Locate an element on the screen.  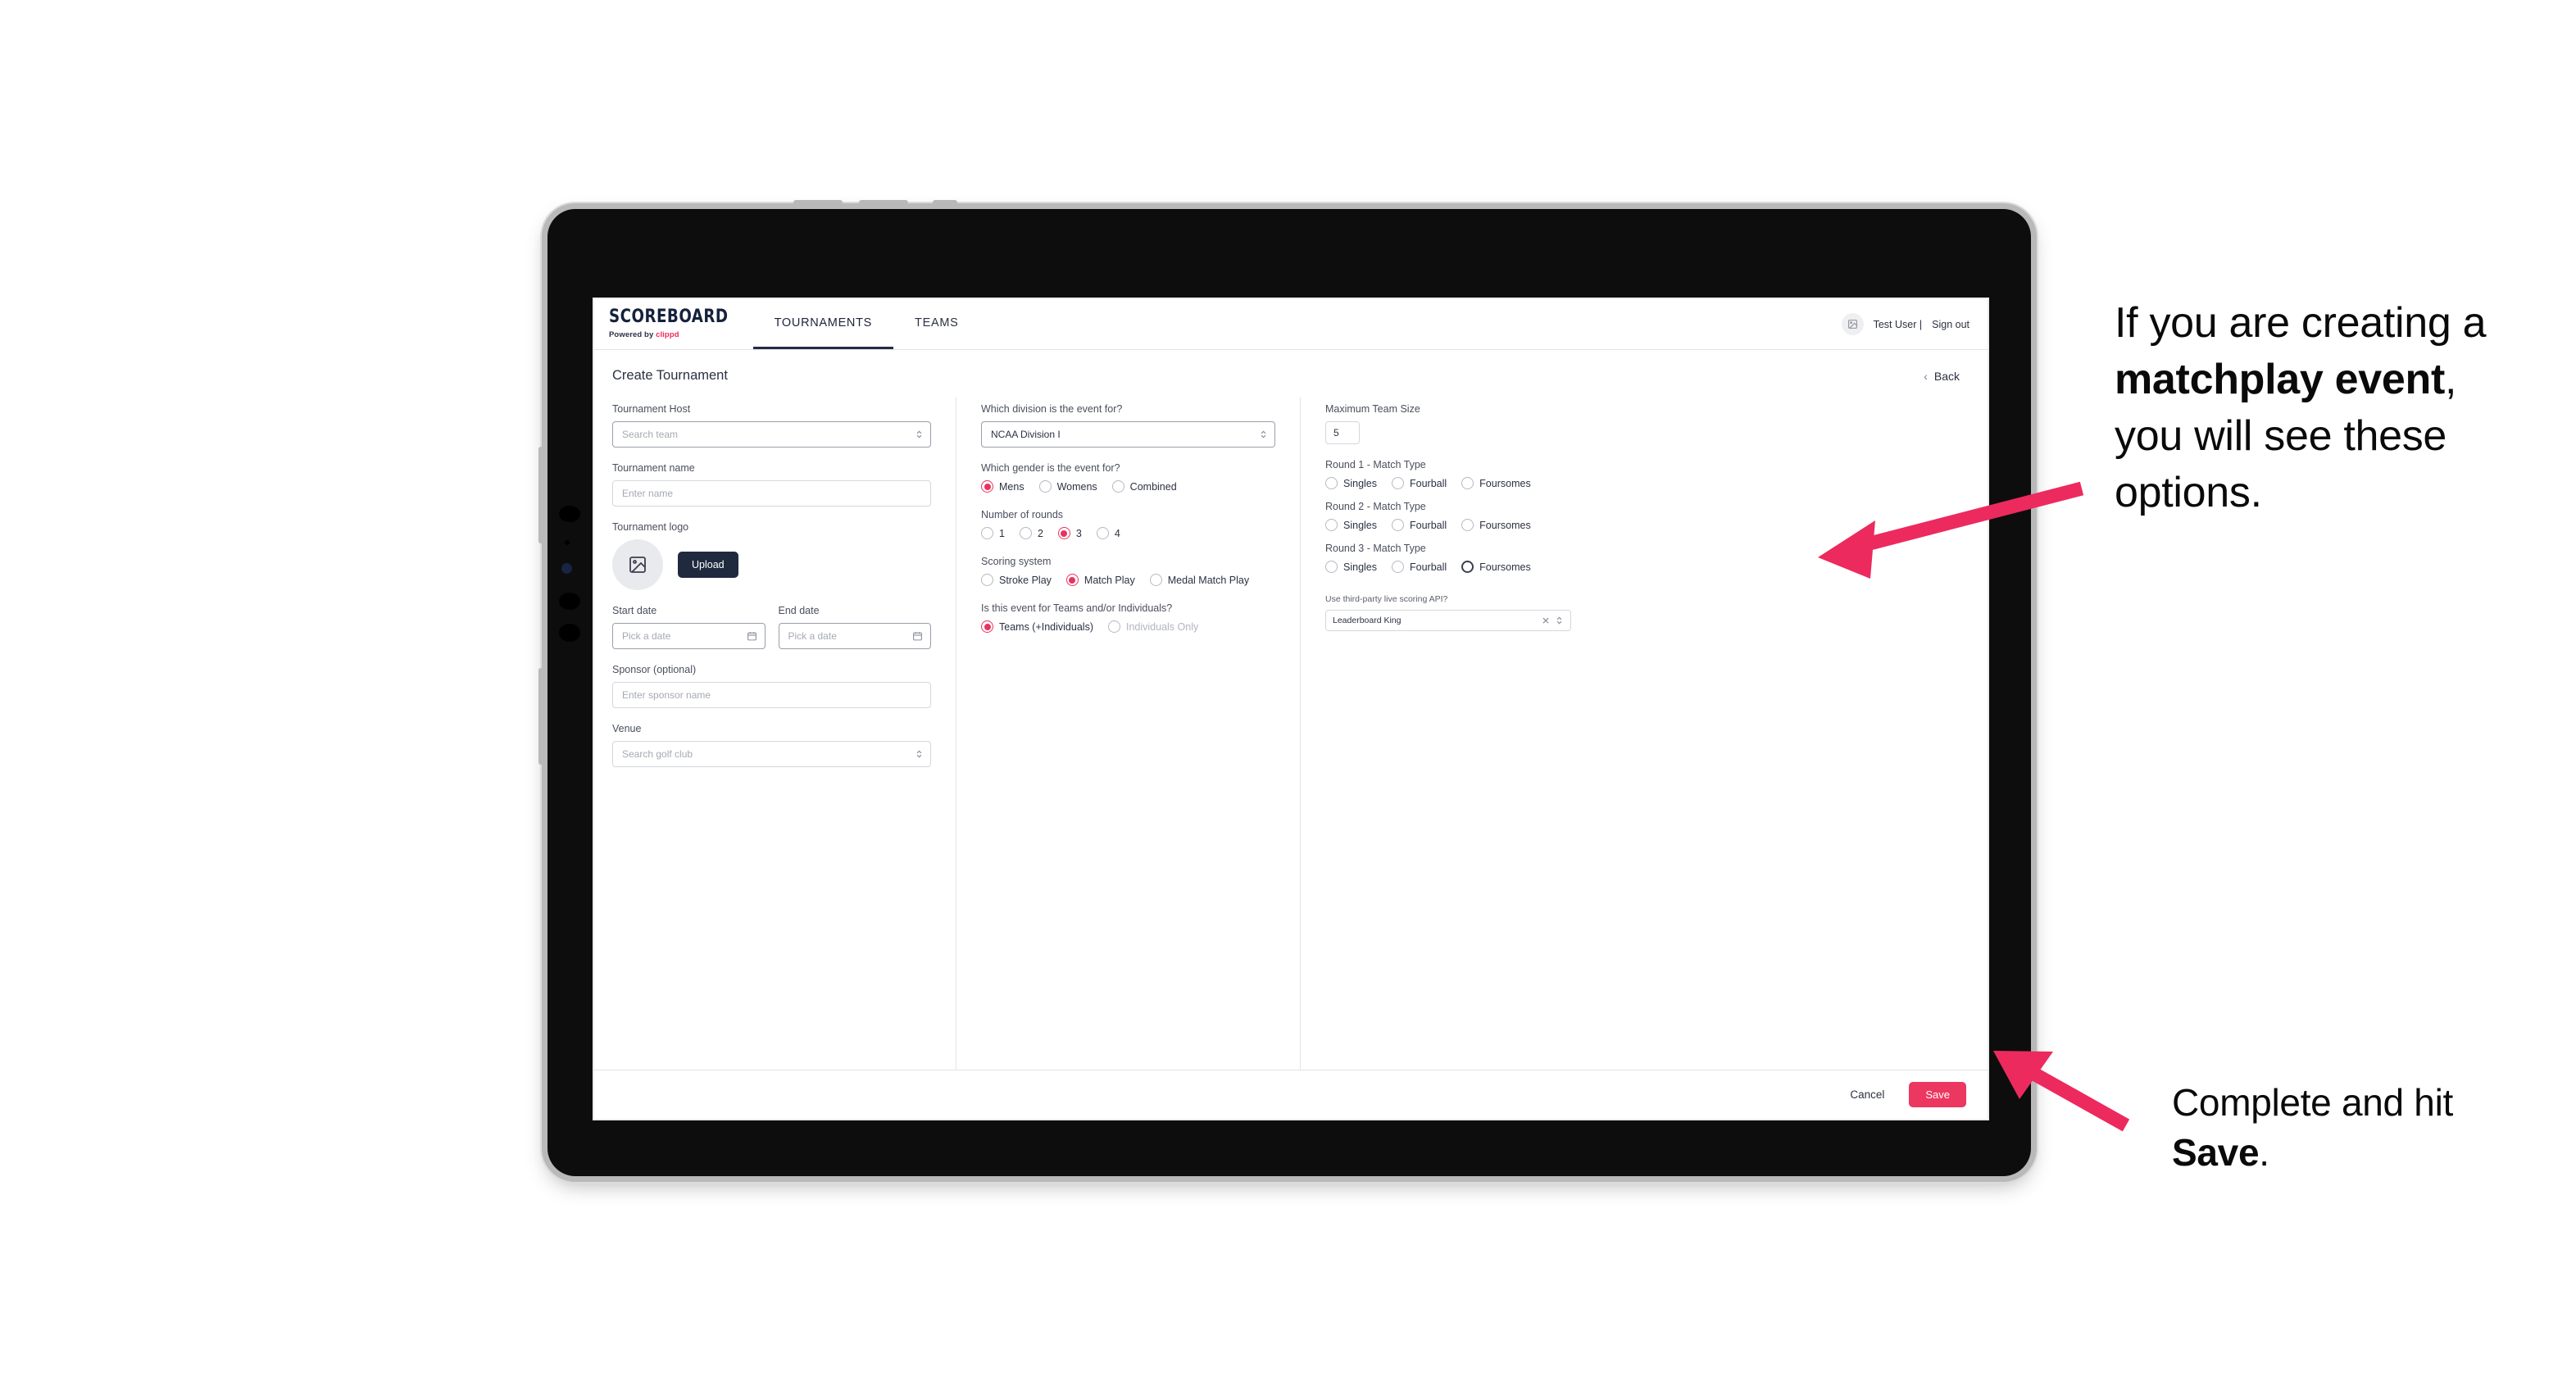
round-1-option-fourball: Fourball is located at coordinates (1419, 483).